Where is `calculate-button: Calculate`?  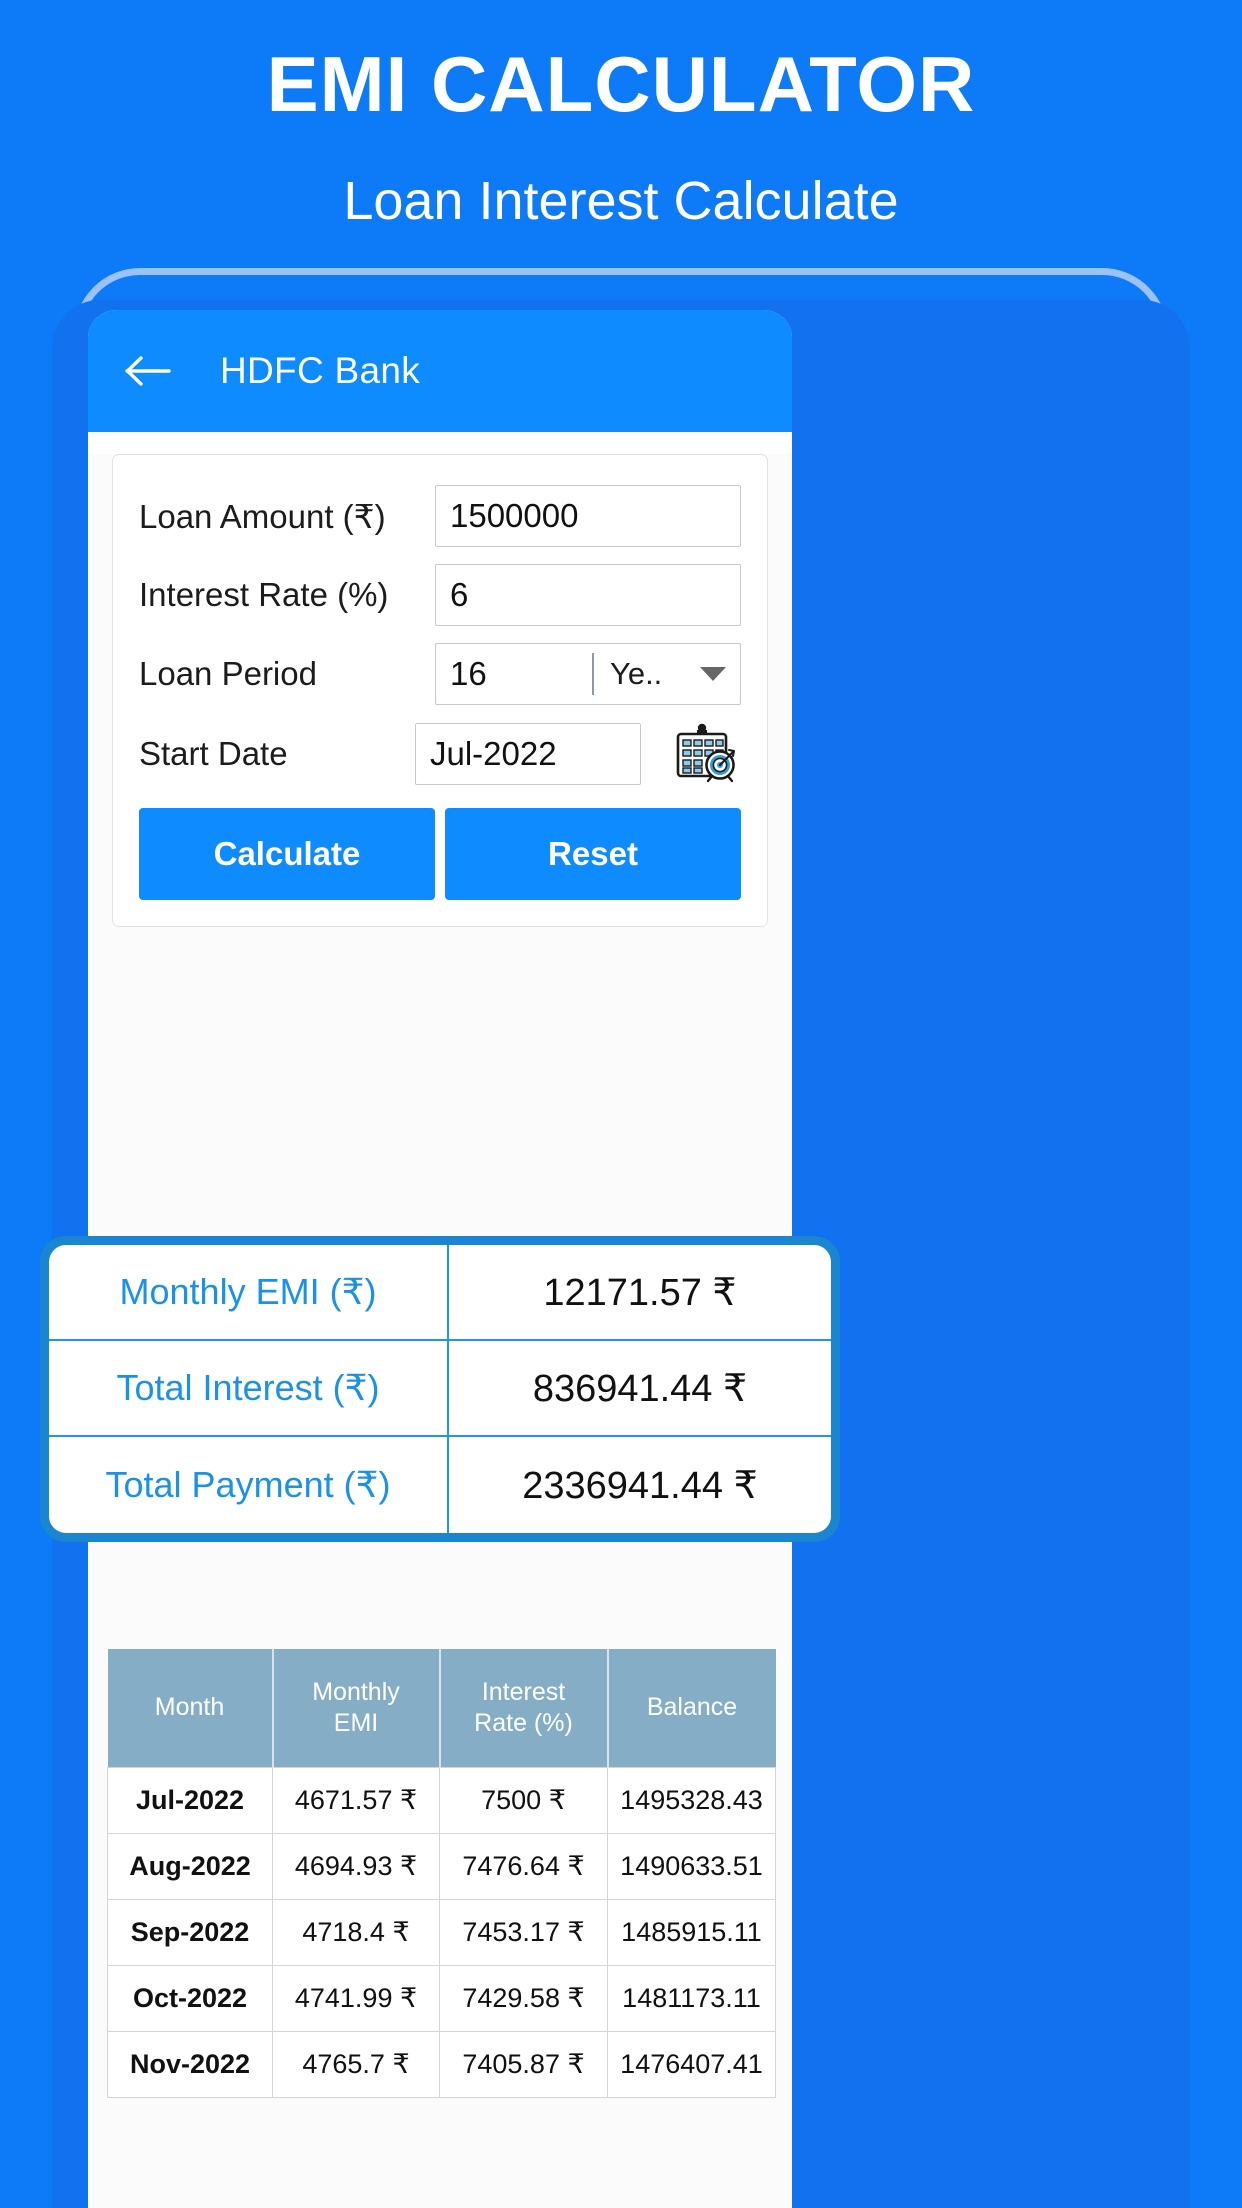 calculate-button: Calculate is located at coordinates (287, 854).